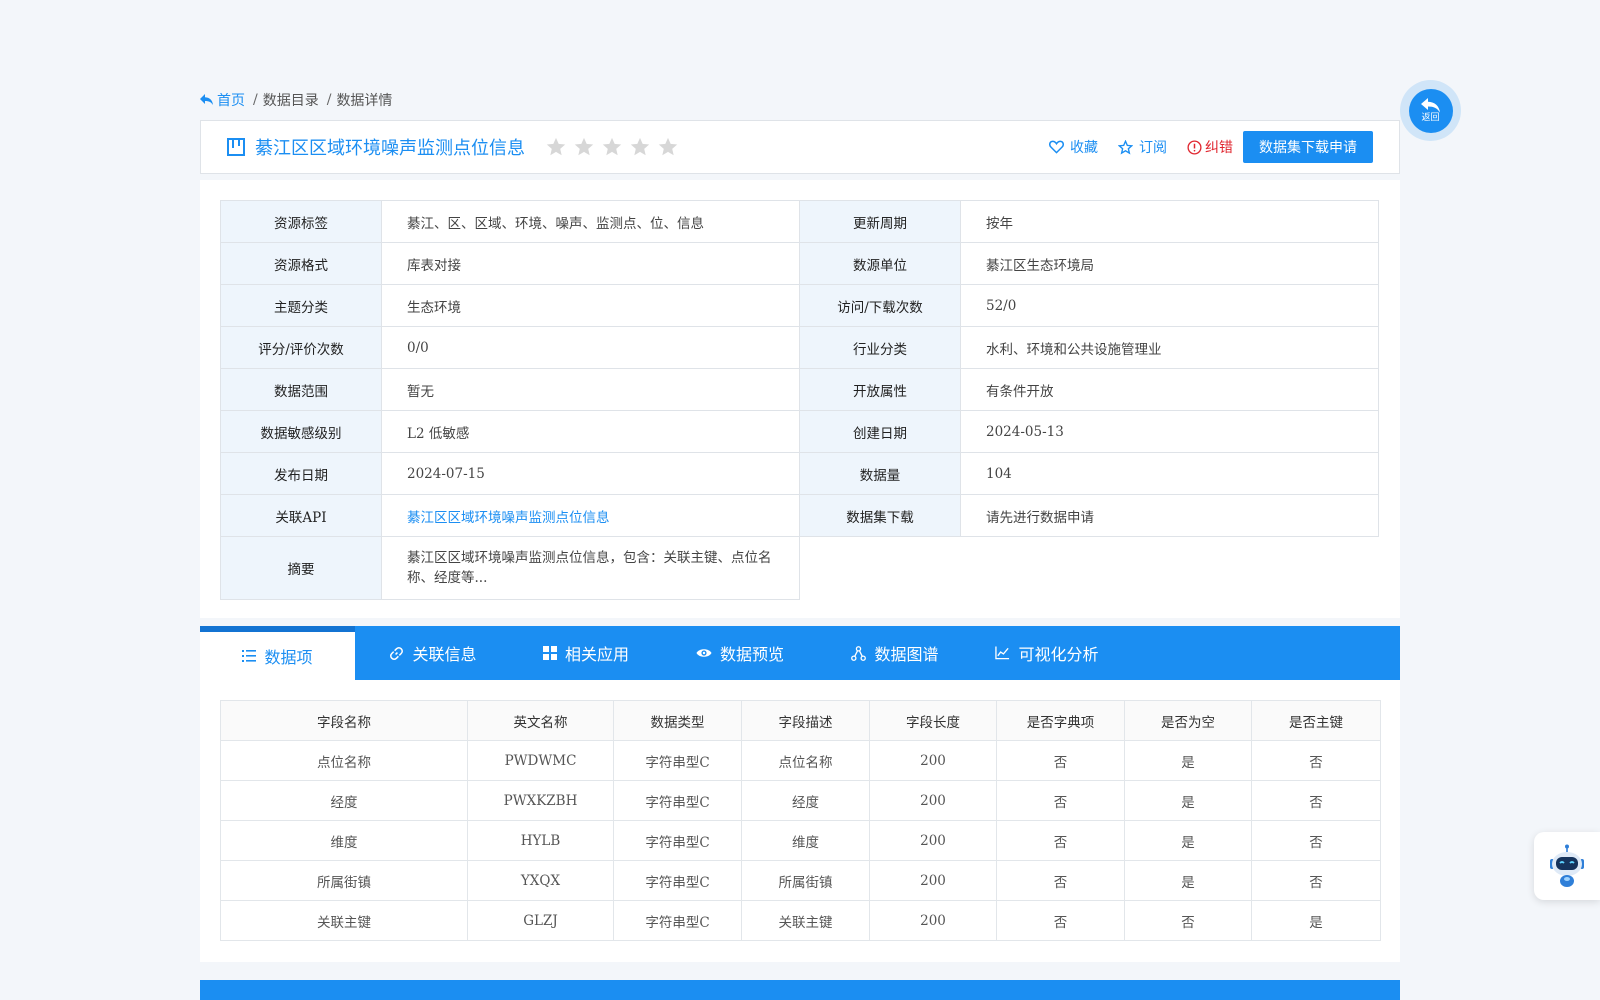 The image size is (1600, 1000). What do you see at coordinates (1060, 720) in the screenshot?
I see `column-header: 是否字典项` at bounding box center [1060, 720].